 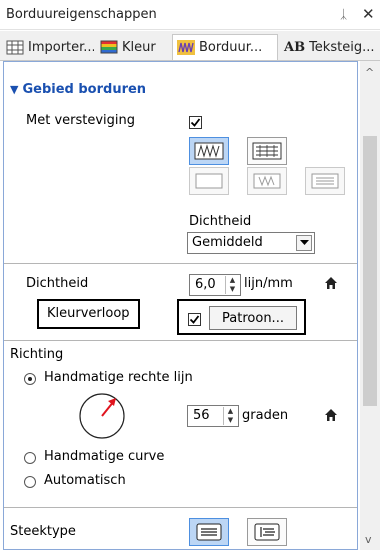 I want to click on density-value: 6,0, so click(x=205, y=284).